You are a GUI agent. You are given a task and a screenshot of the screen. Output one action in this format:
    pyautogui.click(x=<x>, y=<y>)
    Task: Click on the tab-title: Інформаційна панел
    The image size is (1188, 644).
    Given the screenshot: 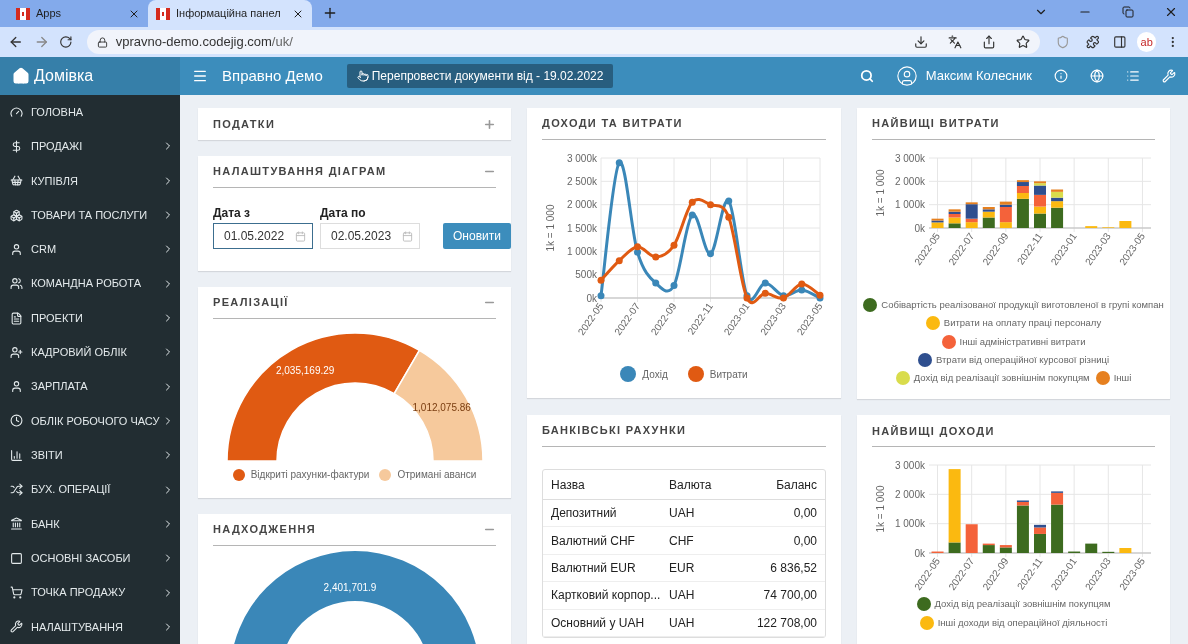 What is the action you would take?
    pyautogui.click(x=229, y=14)
    